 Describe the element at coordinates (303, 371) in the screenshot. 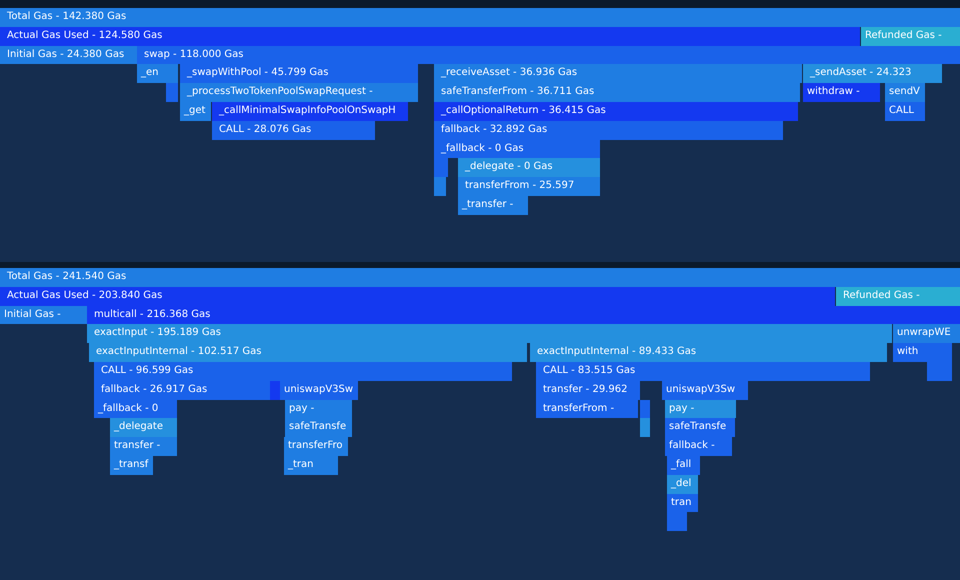

I see `flame-bar: CALL - 96.599 Gas` at that location.